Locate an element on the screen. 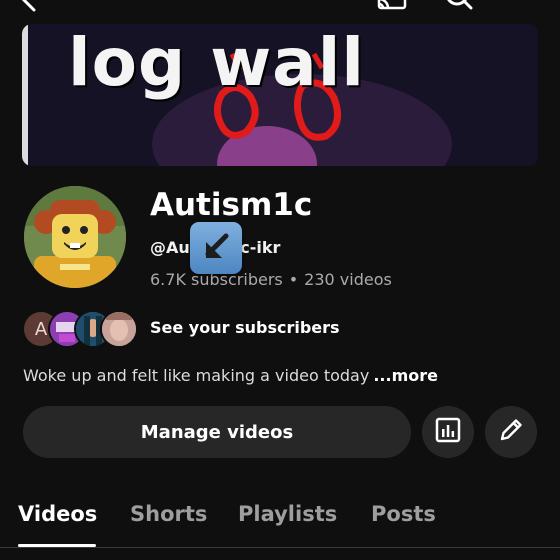 The height and width of the screenshot is (560, 560). pencil-icon is located at coordinates (511, 432).